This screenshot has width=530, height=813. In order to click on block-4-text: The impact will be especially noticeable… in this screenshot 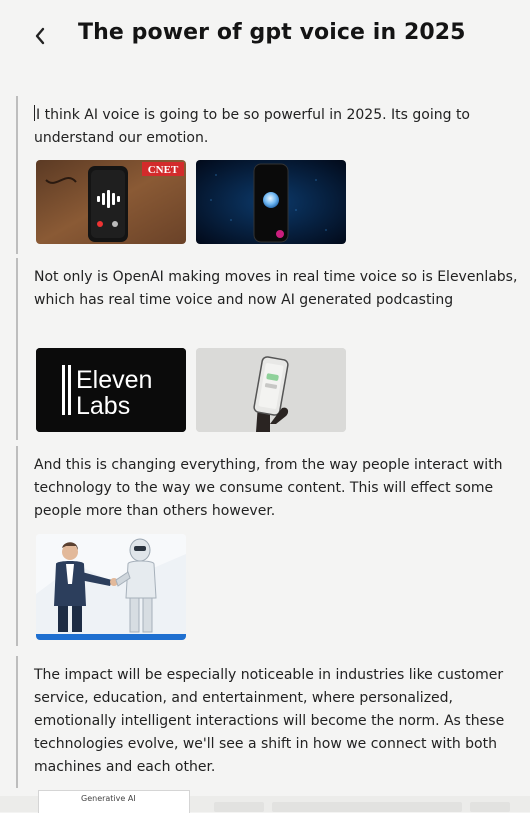, I will do `click(279, 721)`.